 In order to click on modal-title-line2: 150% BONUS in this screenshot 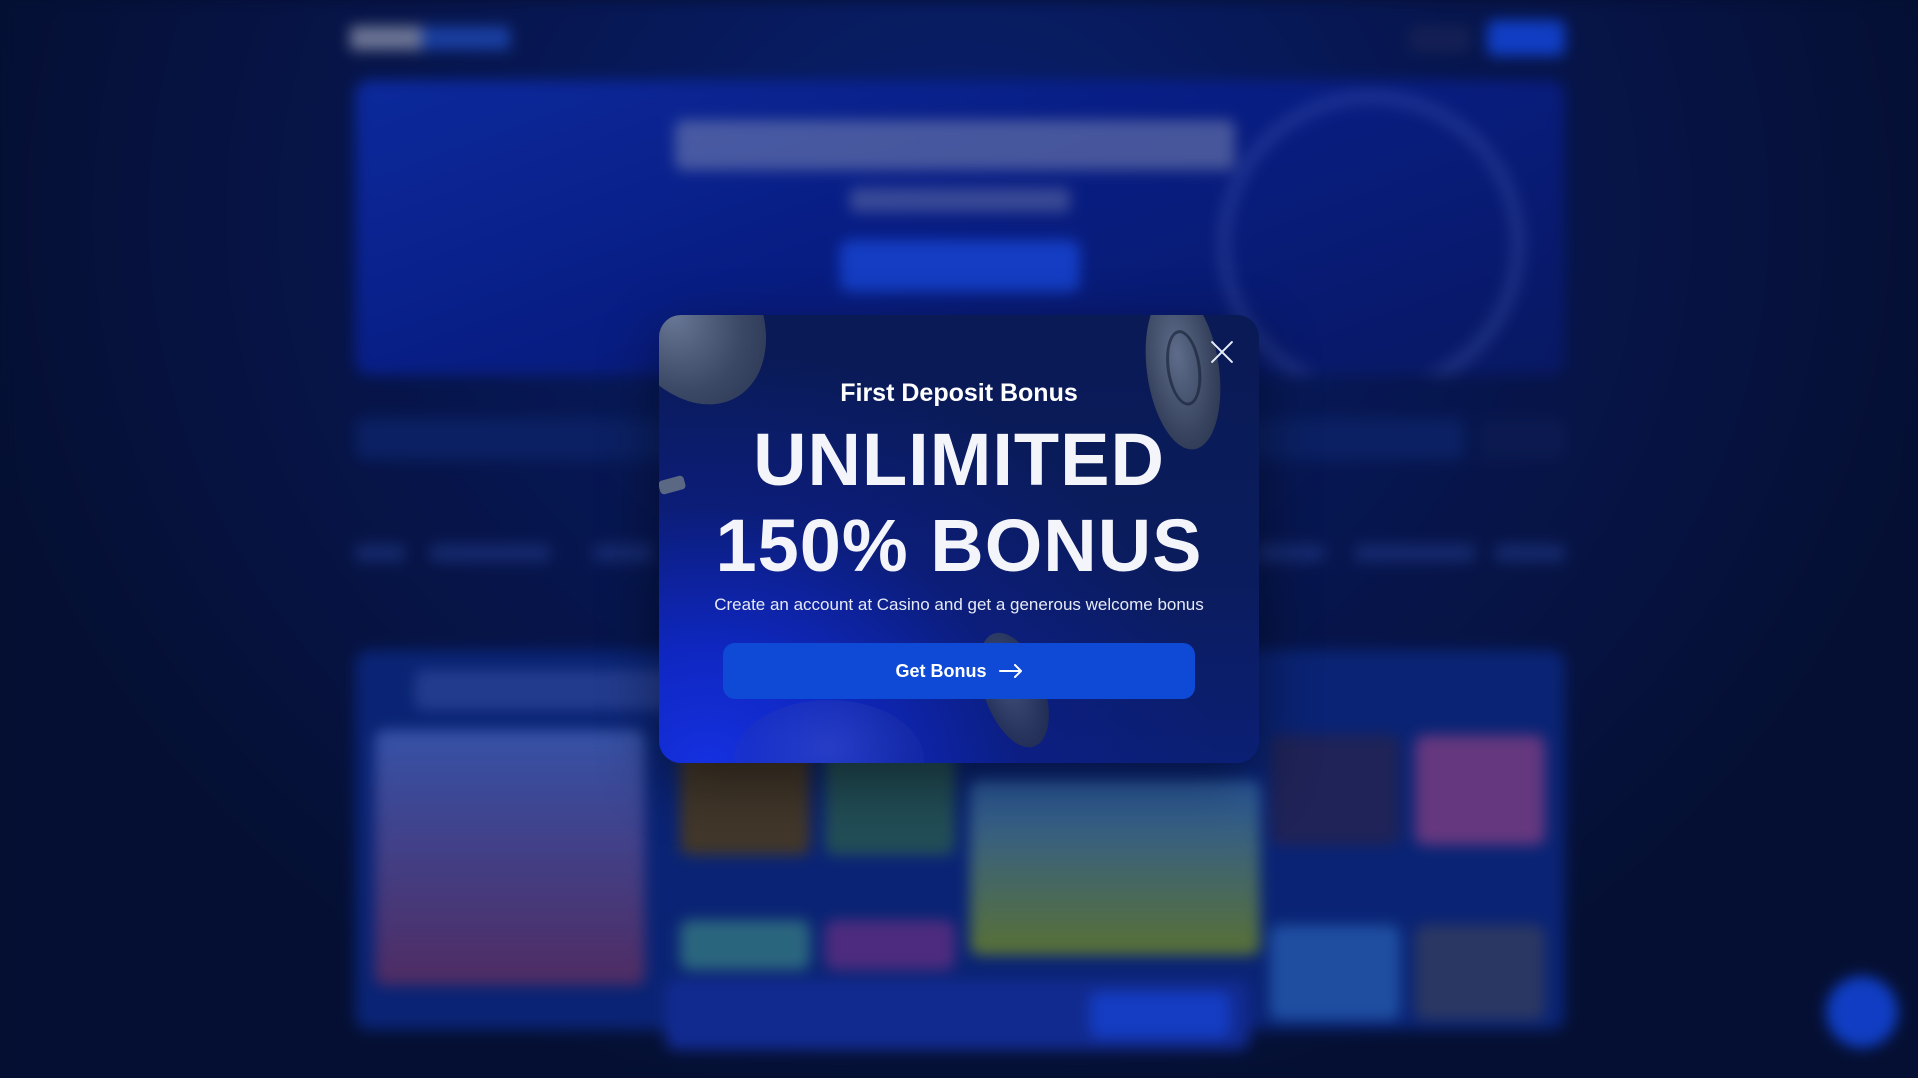, I will do `click(959, 545)`.